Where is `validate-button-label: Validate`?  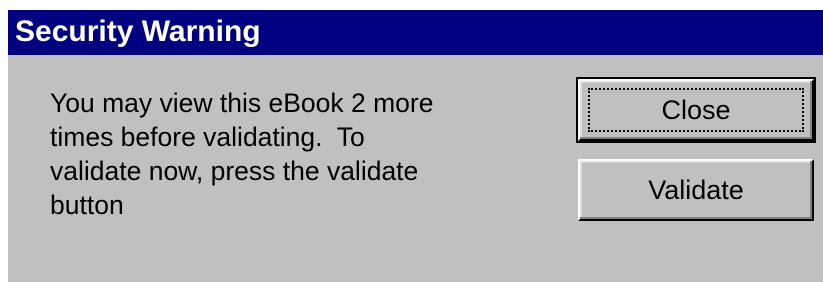
validate-button-label: Validate is located at coordinates (696, 190).